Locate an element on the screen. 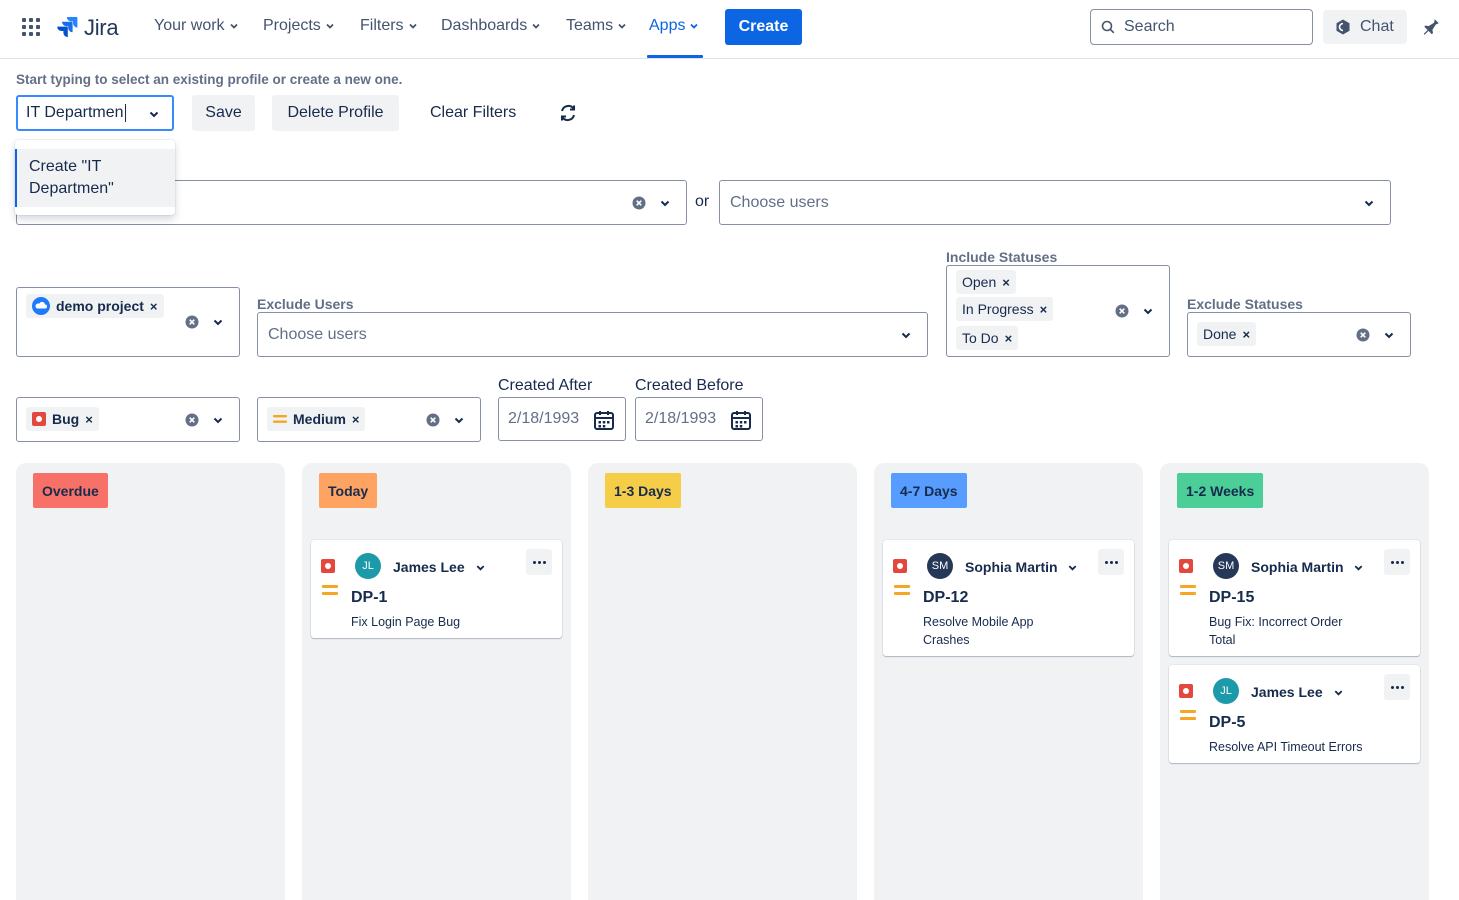  nav-apps: Apps is located at coordinates (674, 26).